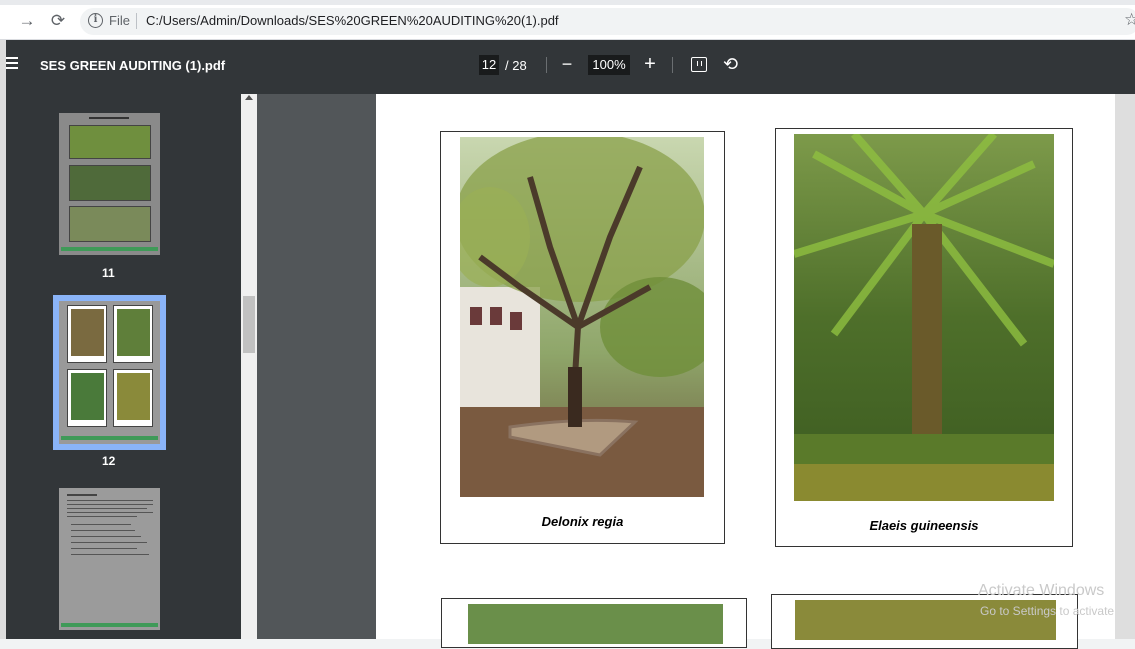 The image size is (1135, 649). Describe the element at coordinates (119, 20) in the screenshot. I see `url-scheme: File` at that location.